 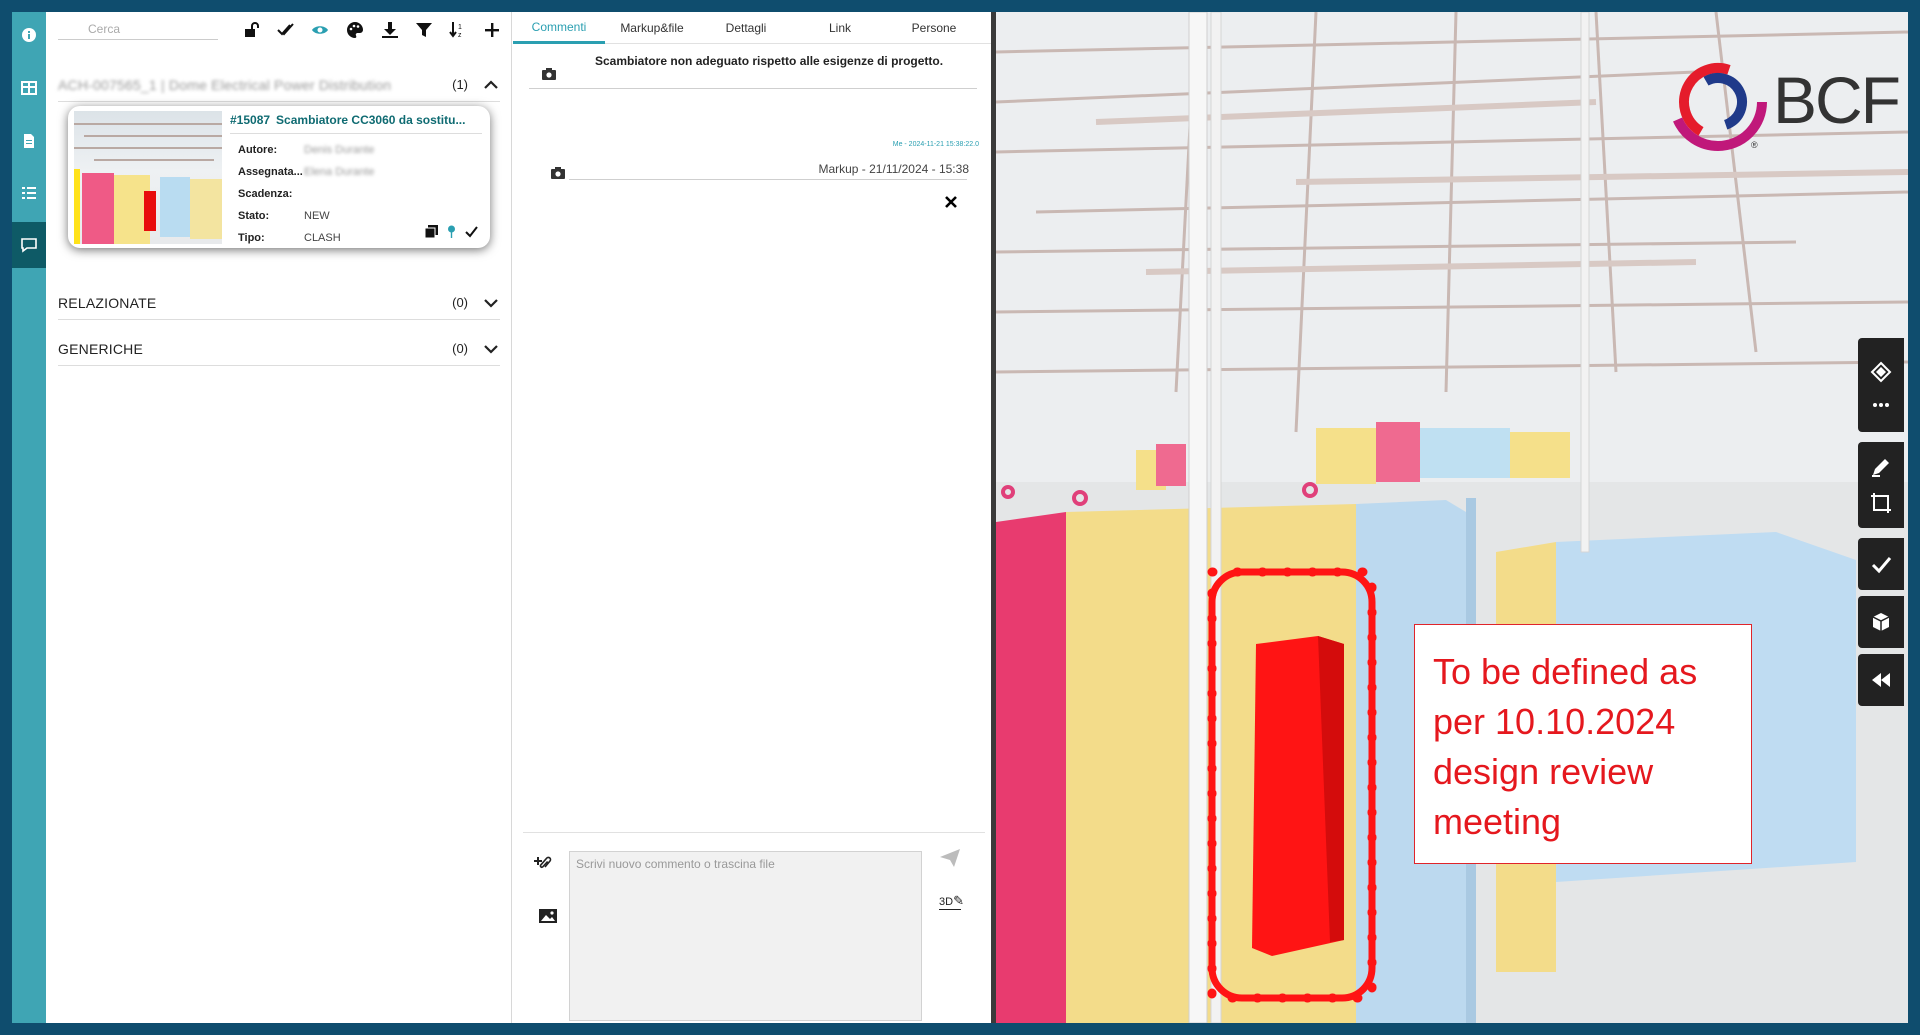 I want to click on comment-meta: Me - 2024-11-21 15:38:22.0, so click(x=935, y=144).